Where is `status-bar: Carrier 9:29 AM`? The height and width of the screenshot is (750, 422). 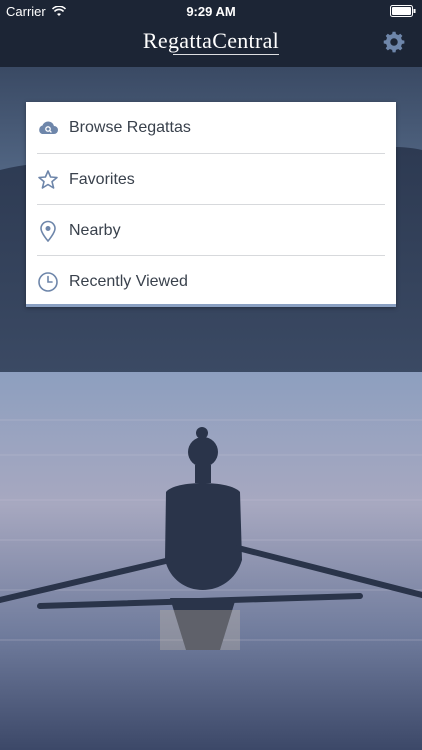 status-bar: Carrier 9:29 AM is located at coordinates (211, 11).